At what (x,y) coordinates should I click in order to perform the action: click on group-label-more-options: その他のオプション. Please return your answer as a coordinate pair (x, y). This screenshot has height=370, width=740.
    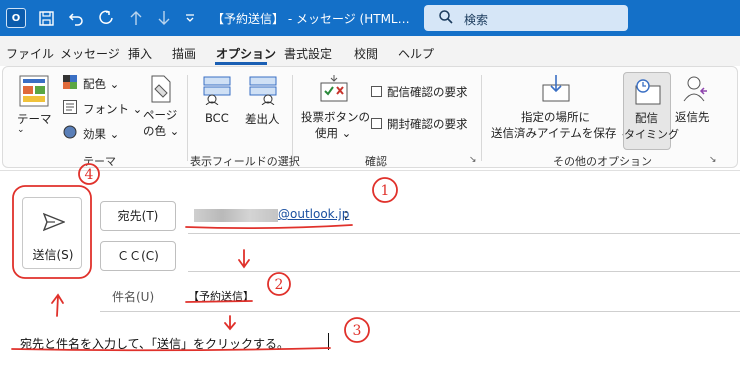
    Looking at the image, I should click on (602, 161).